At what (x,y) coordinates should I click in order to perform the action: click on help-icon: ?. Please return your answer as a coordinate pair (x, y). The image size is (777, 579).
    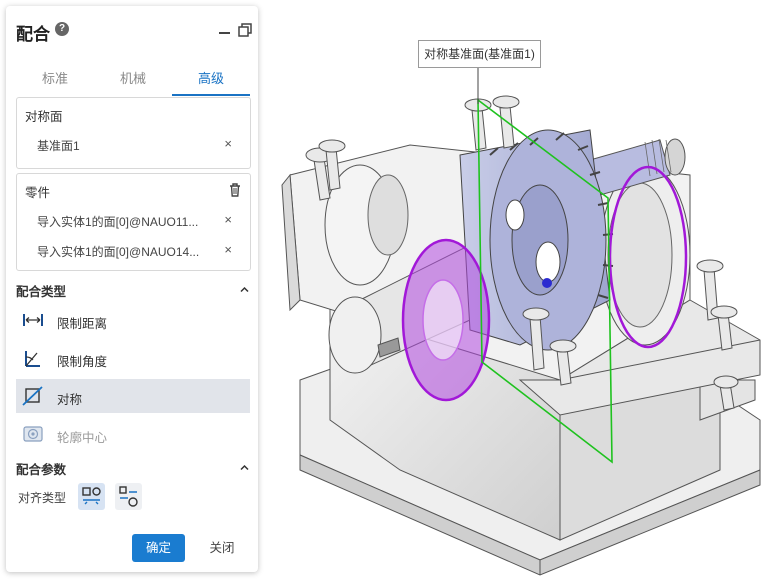
    Looking at the image, I should click on (62, 29).